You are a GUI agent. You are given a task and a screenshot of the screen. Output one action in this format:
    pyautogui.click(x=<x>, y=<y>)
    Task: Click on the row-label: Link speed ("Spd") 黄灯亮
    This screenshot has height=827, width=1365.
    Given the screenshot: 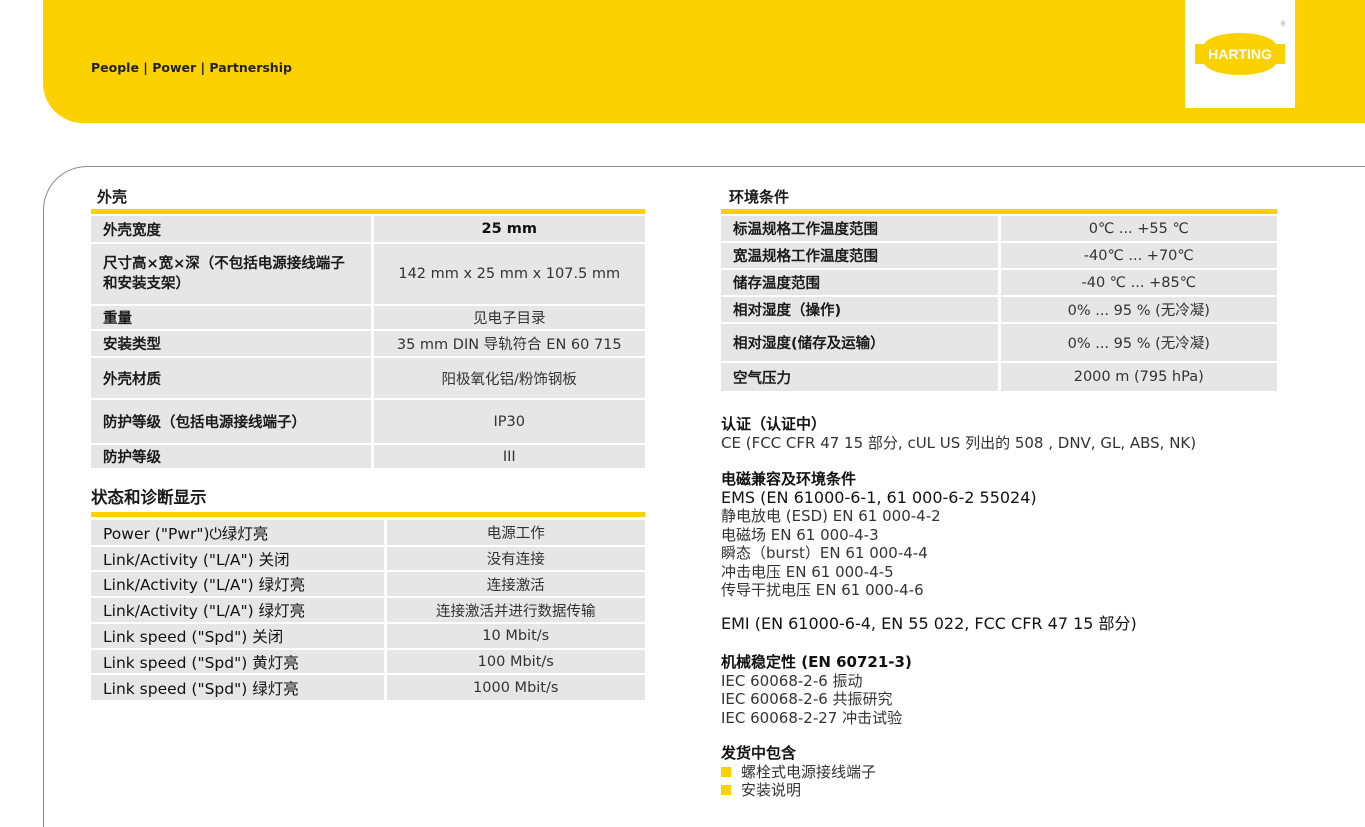 What is the action you would take?
    pyautogui.click(x=239, y=662)
    